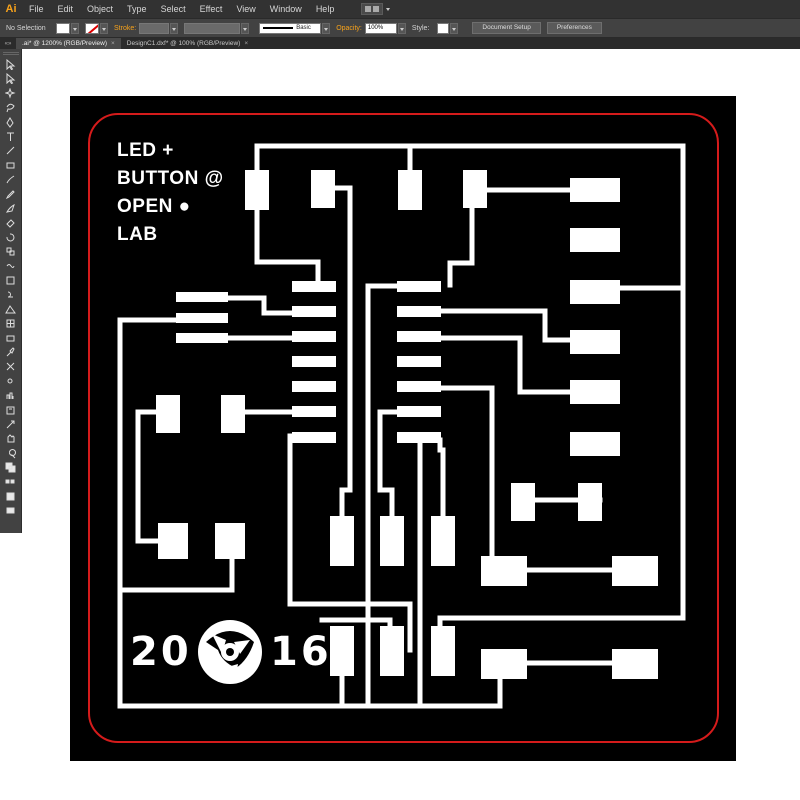  Describe the element at coordinates (63, 28) in the screenshot. I see `fill-swatch` at that location.